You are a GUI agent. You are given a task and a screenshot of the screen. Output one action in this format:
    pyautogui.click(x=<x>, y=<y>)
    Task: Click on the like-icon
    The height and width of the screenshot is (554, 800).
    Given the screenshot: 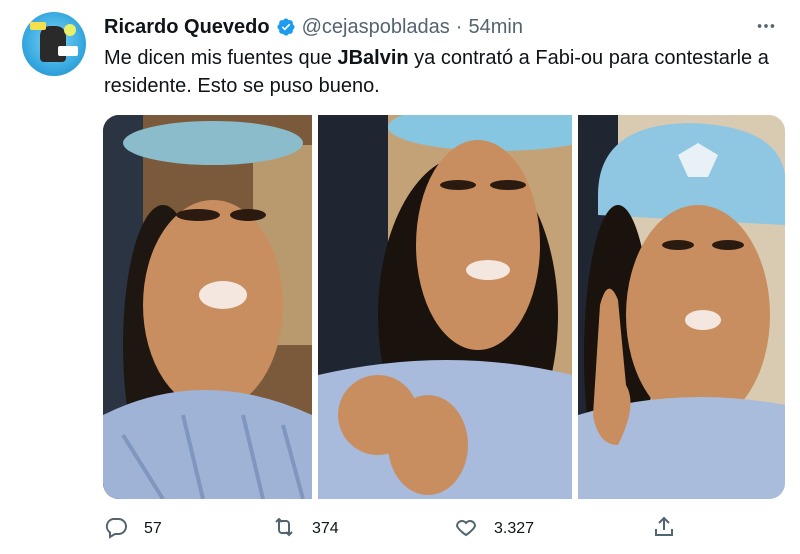 What is the action you would take?
    pyautogui.click(x=466, y=529)
    